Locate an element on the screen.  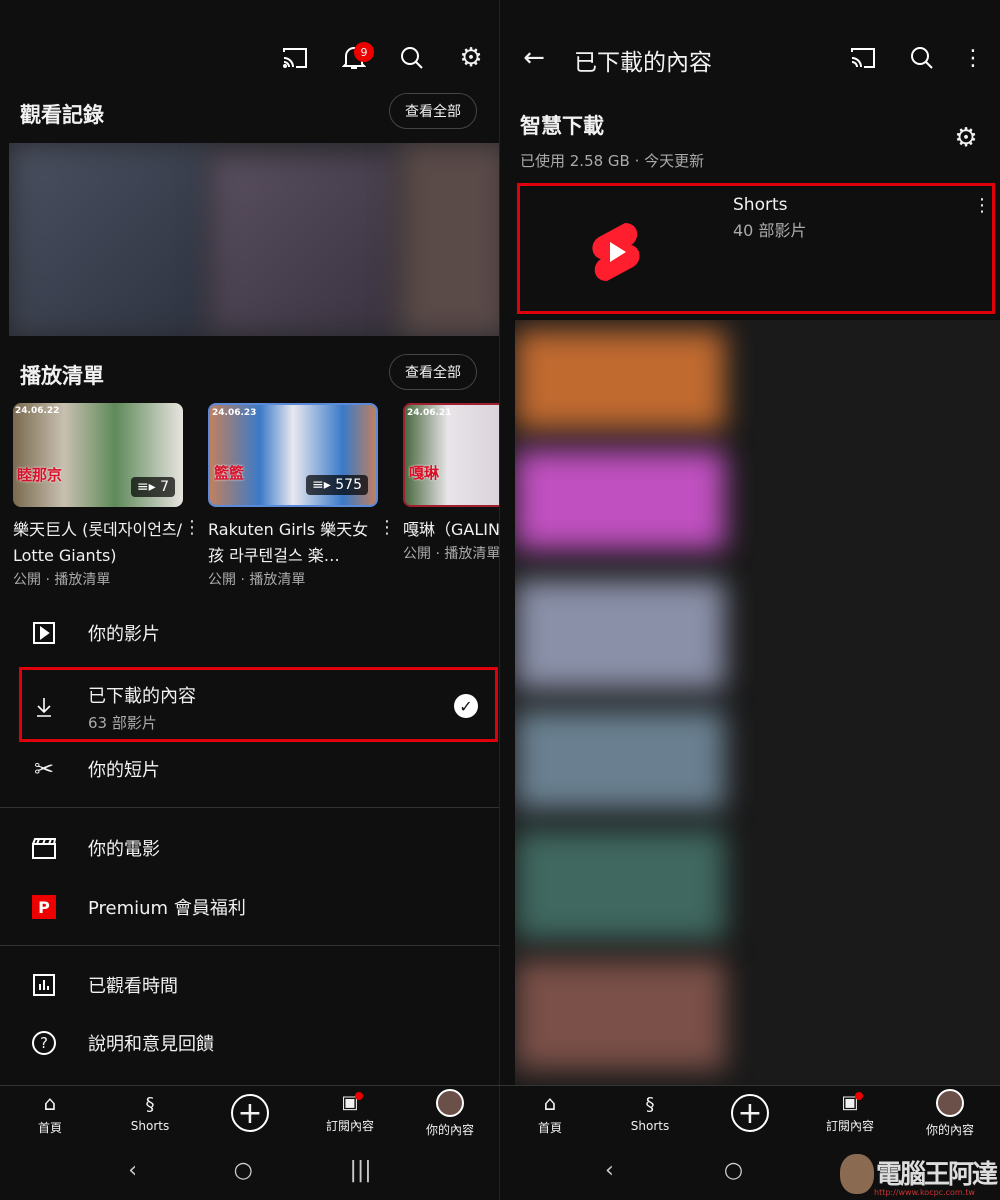
menu-help: ? 說明和意見回饋 is located at coordinates (249, 1043).